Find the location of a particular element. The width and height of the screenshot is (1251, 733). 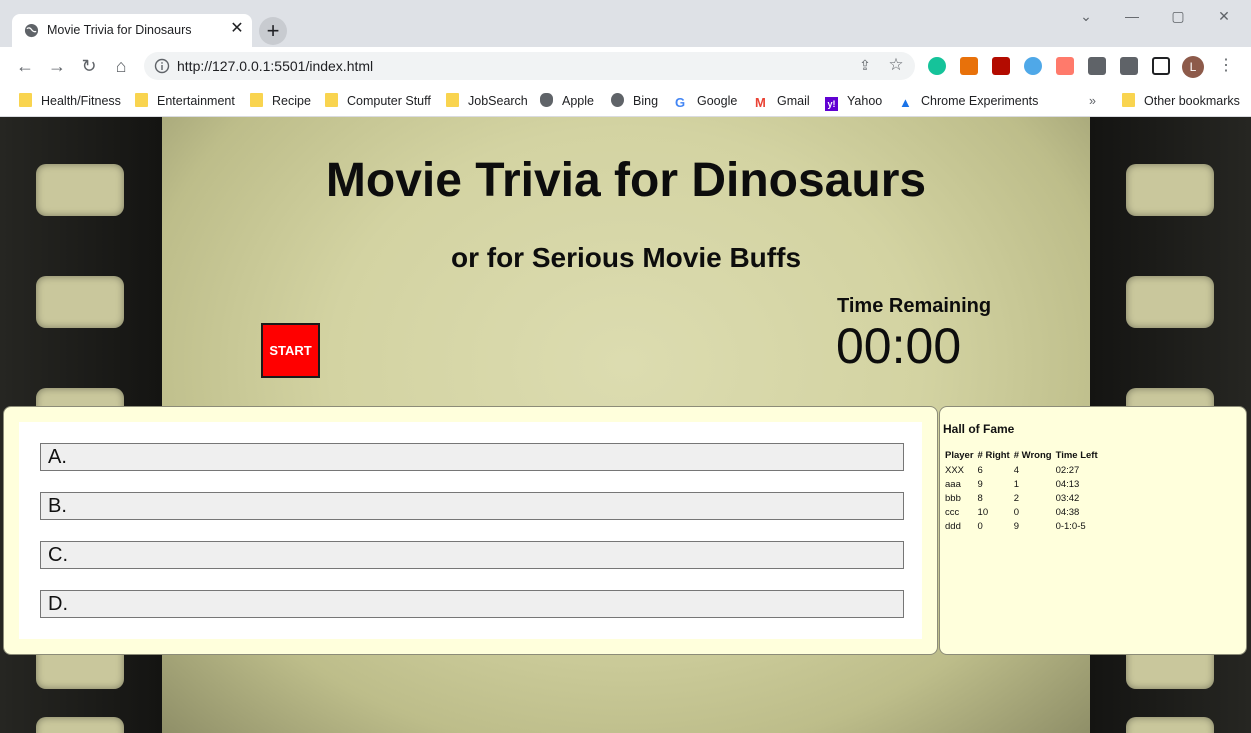

megaphone-icon is located at coordinates (969, 66).